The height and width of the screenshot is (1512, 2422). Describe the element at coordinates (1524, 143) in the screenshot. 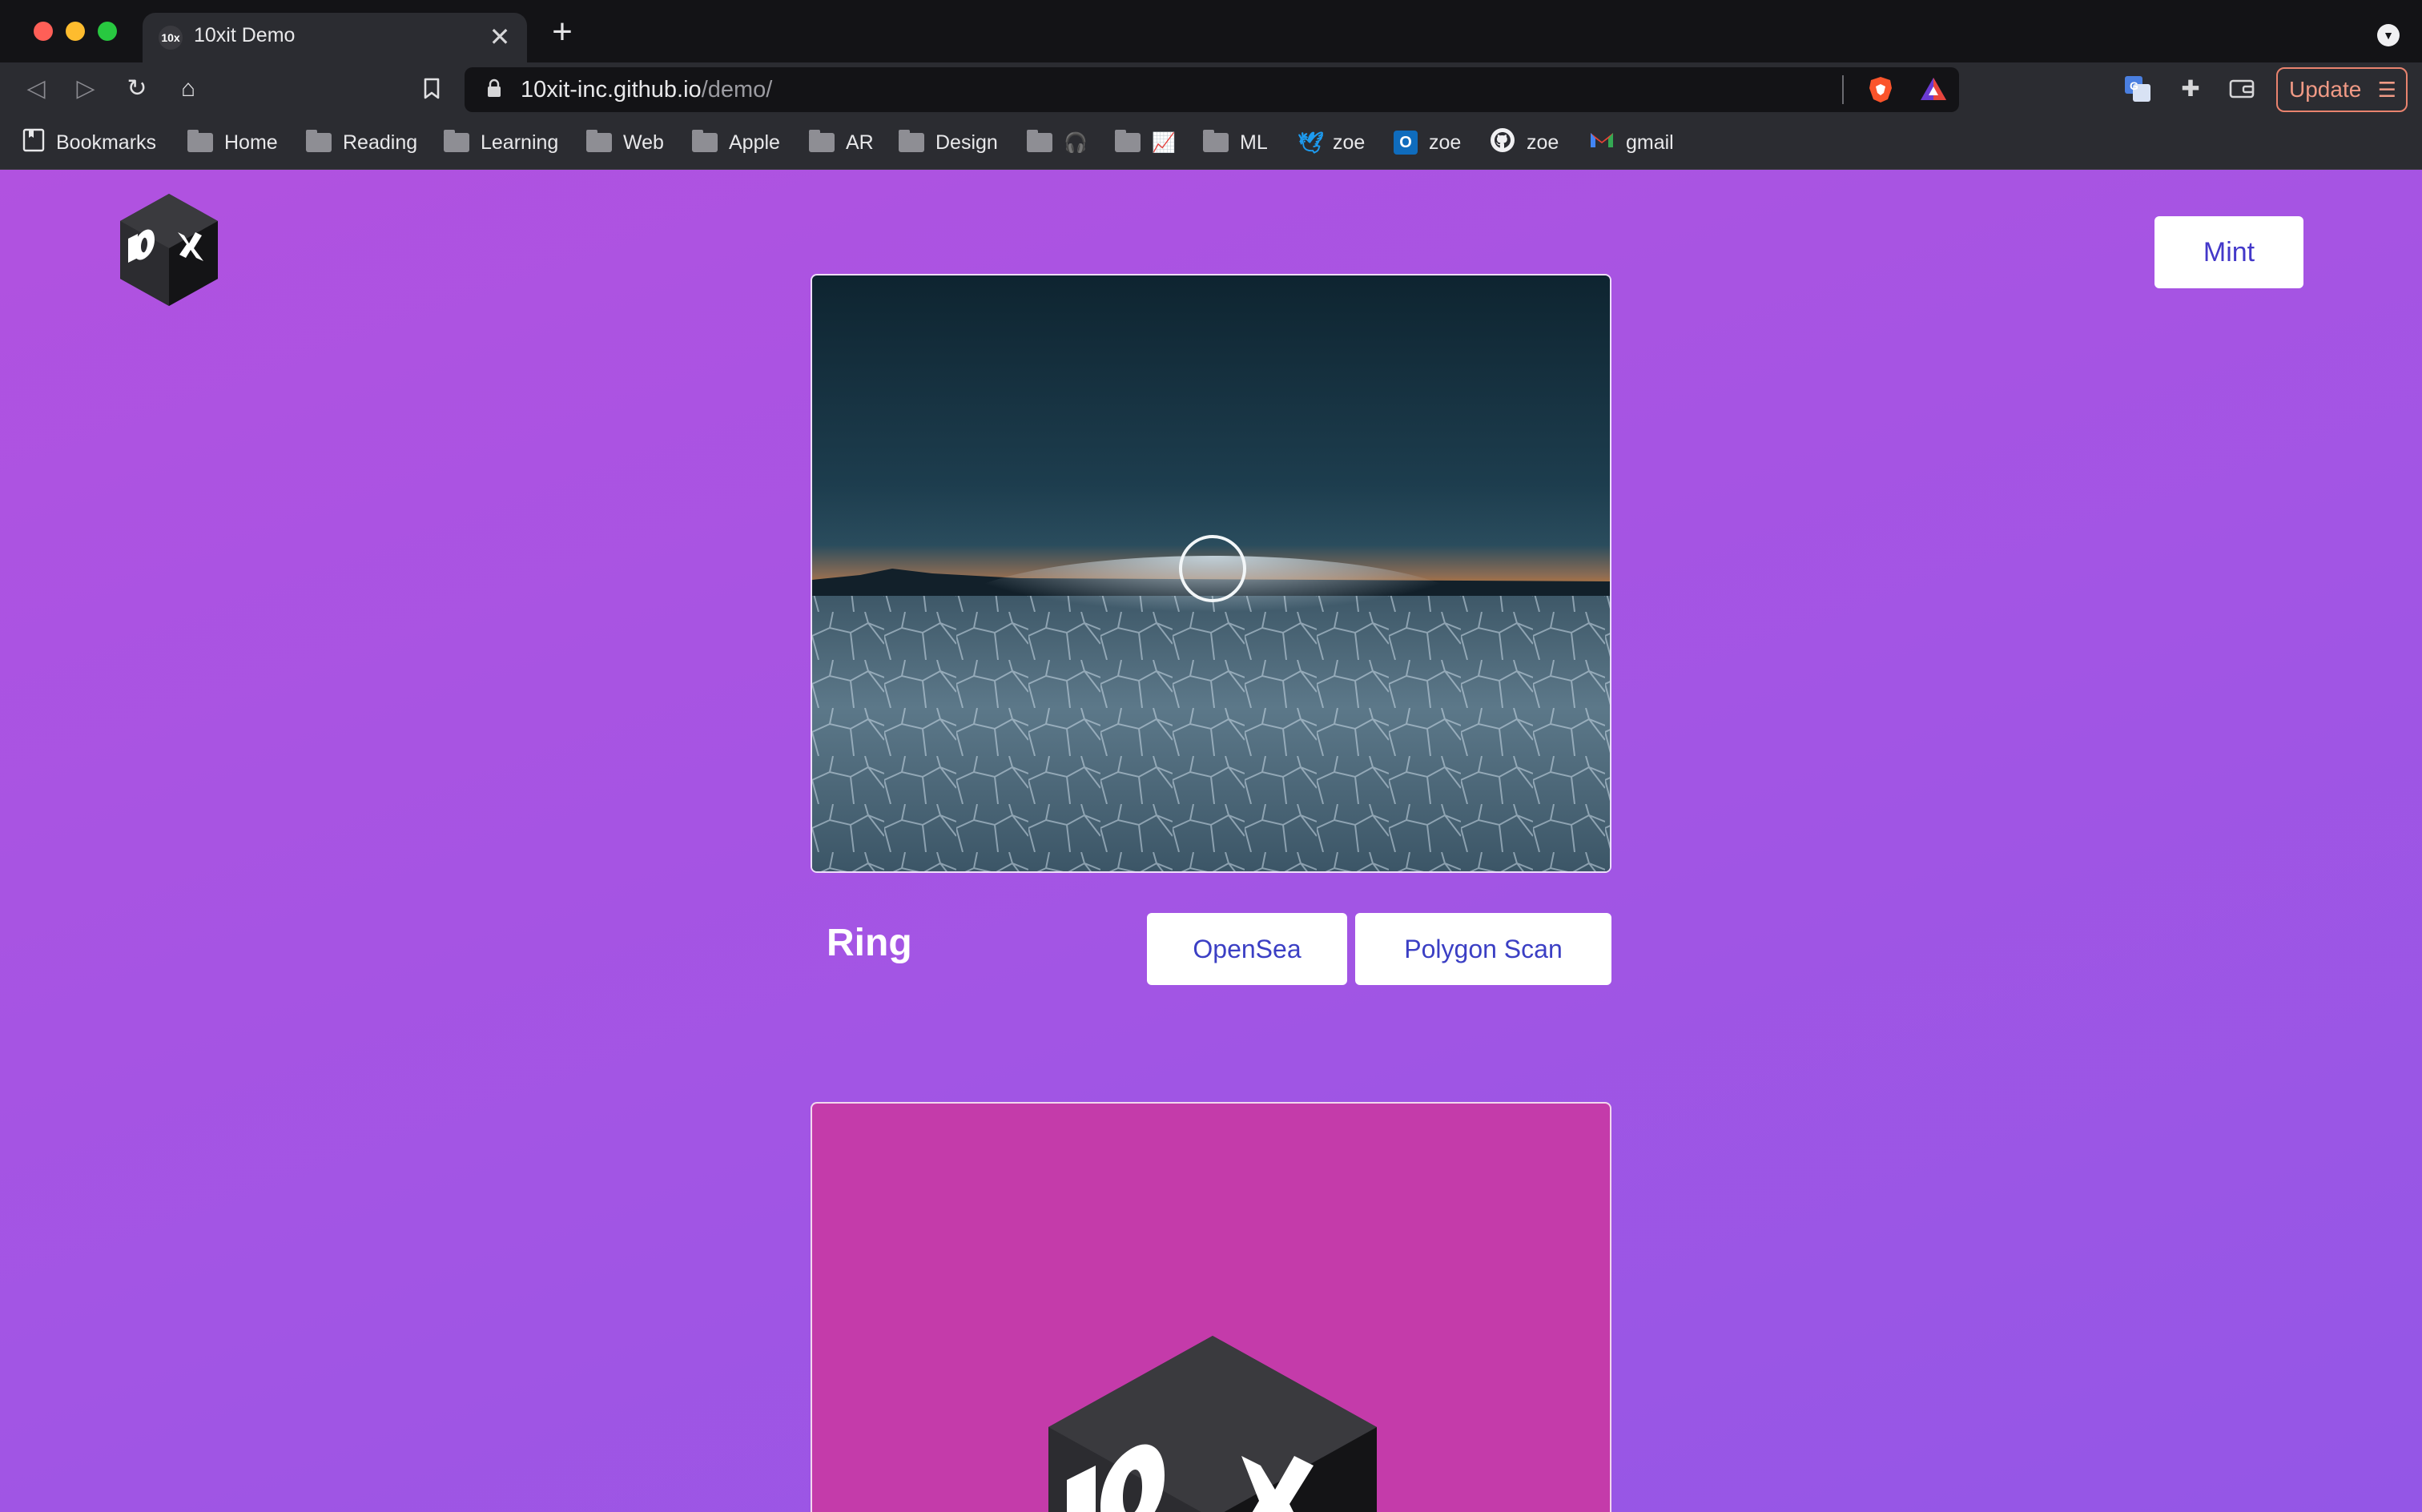

I see `bookmark-item: zoe` at that location.